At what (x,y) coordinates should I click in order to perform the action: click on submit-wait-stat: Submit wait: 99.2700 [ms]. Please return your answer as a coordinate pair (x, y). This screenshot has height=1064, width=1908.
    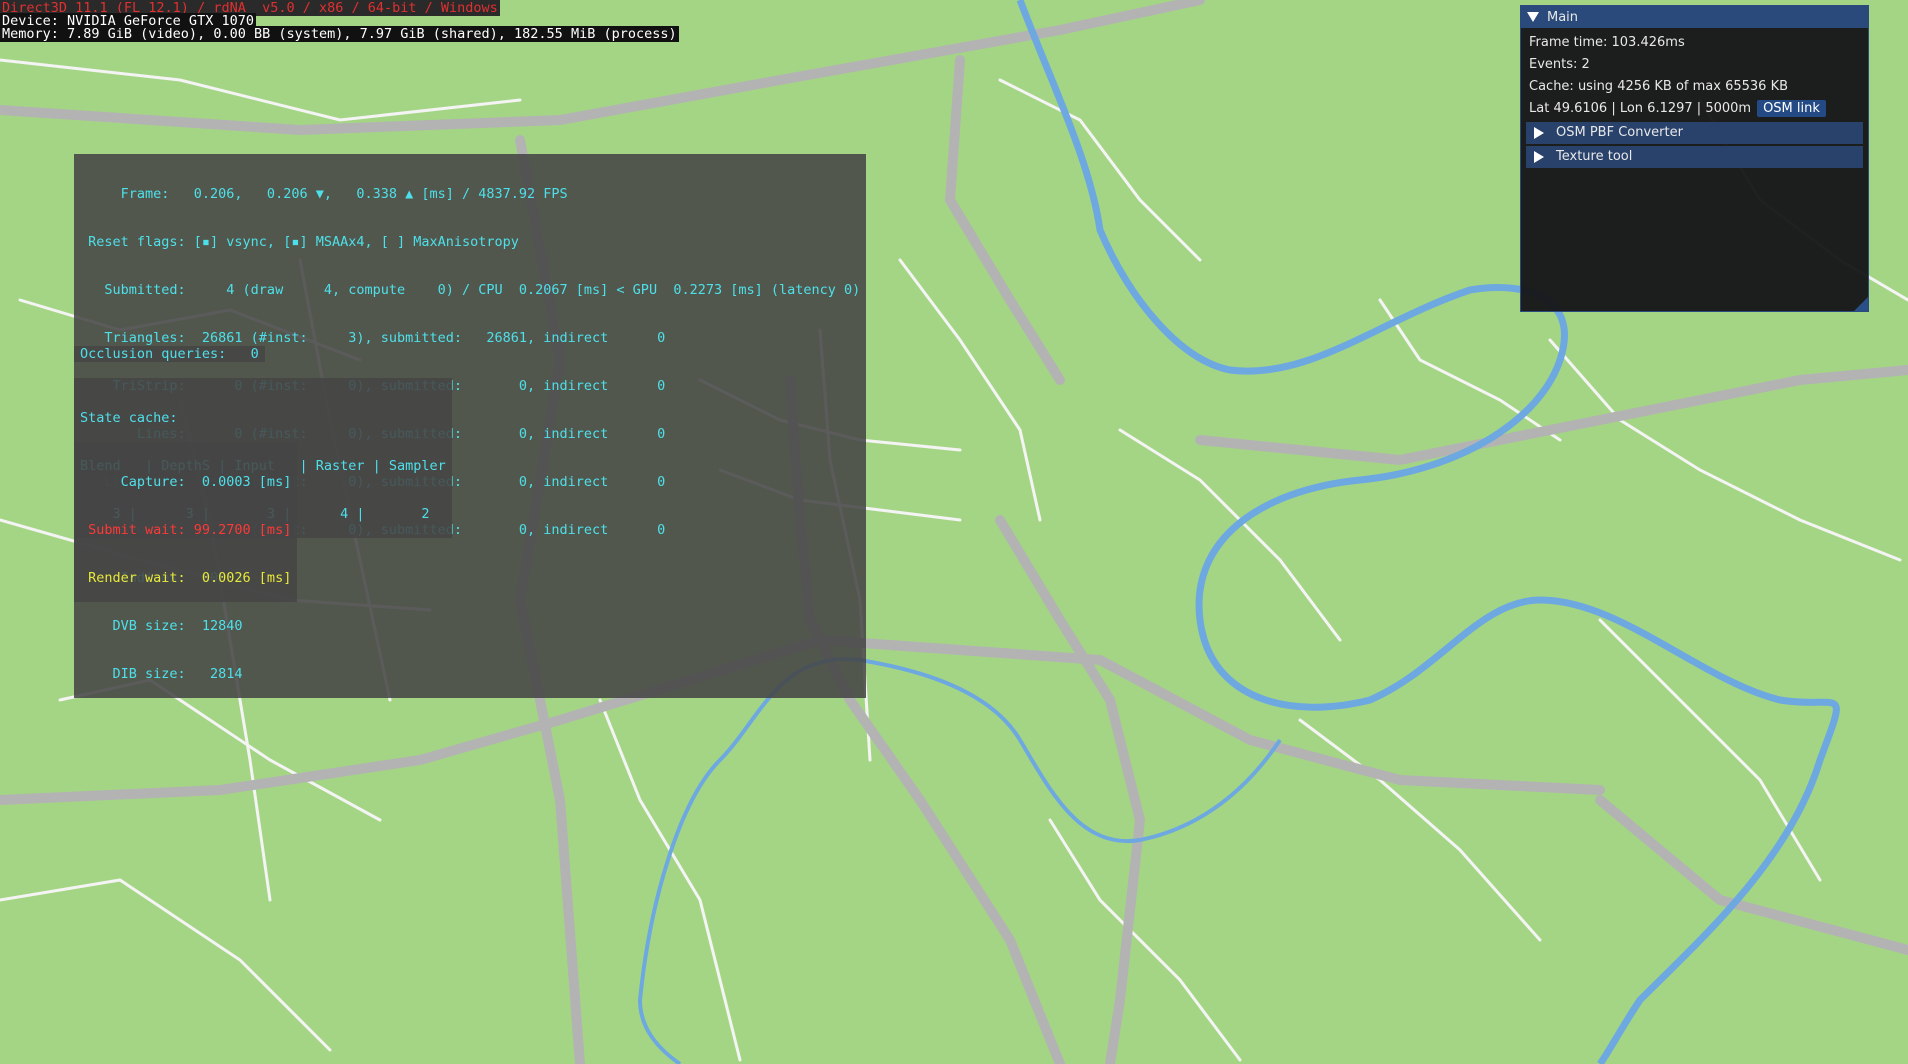
    Looking at the image, I should click on (186, 530).